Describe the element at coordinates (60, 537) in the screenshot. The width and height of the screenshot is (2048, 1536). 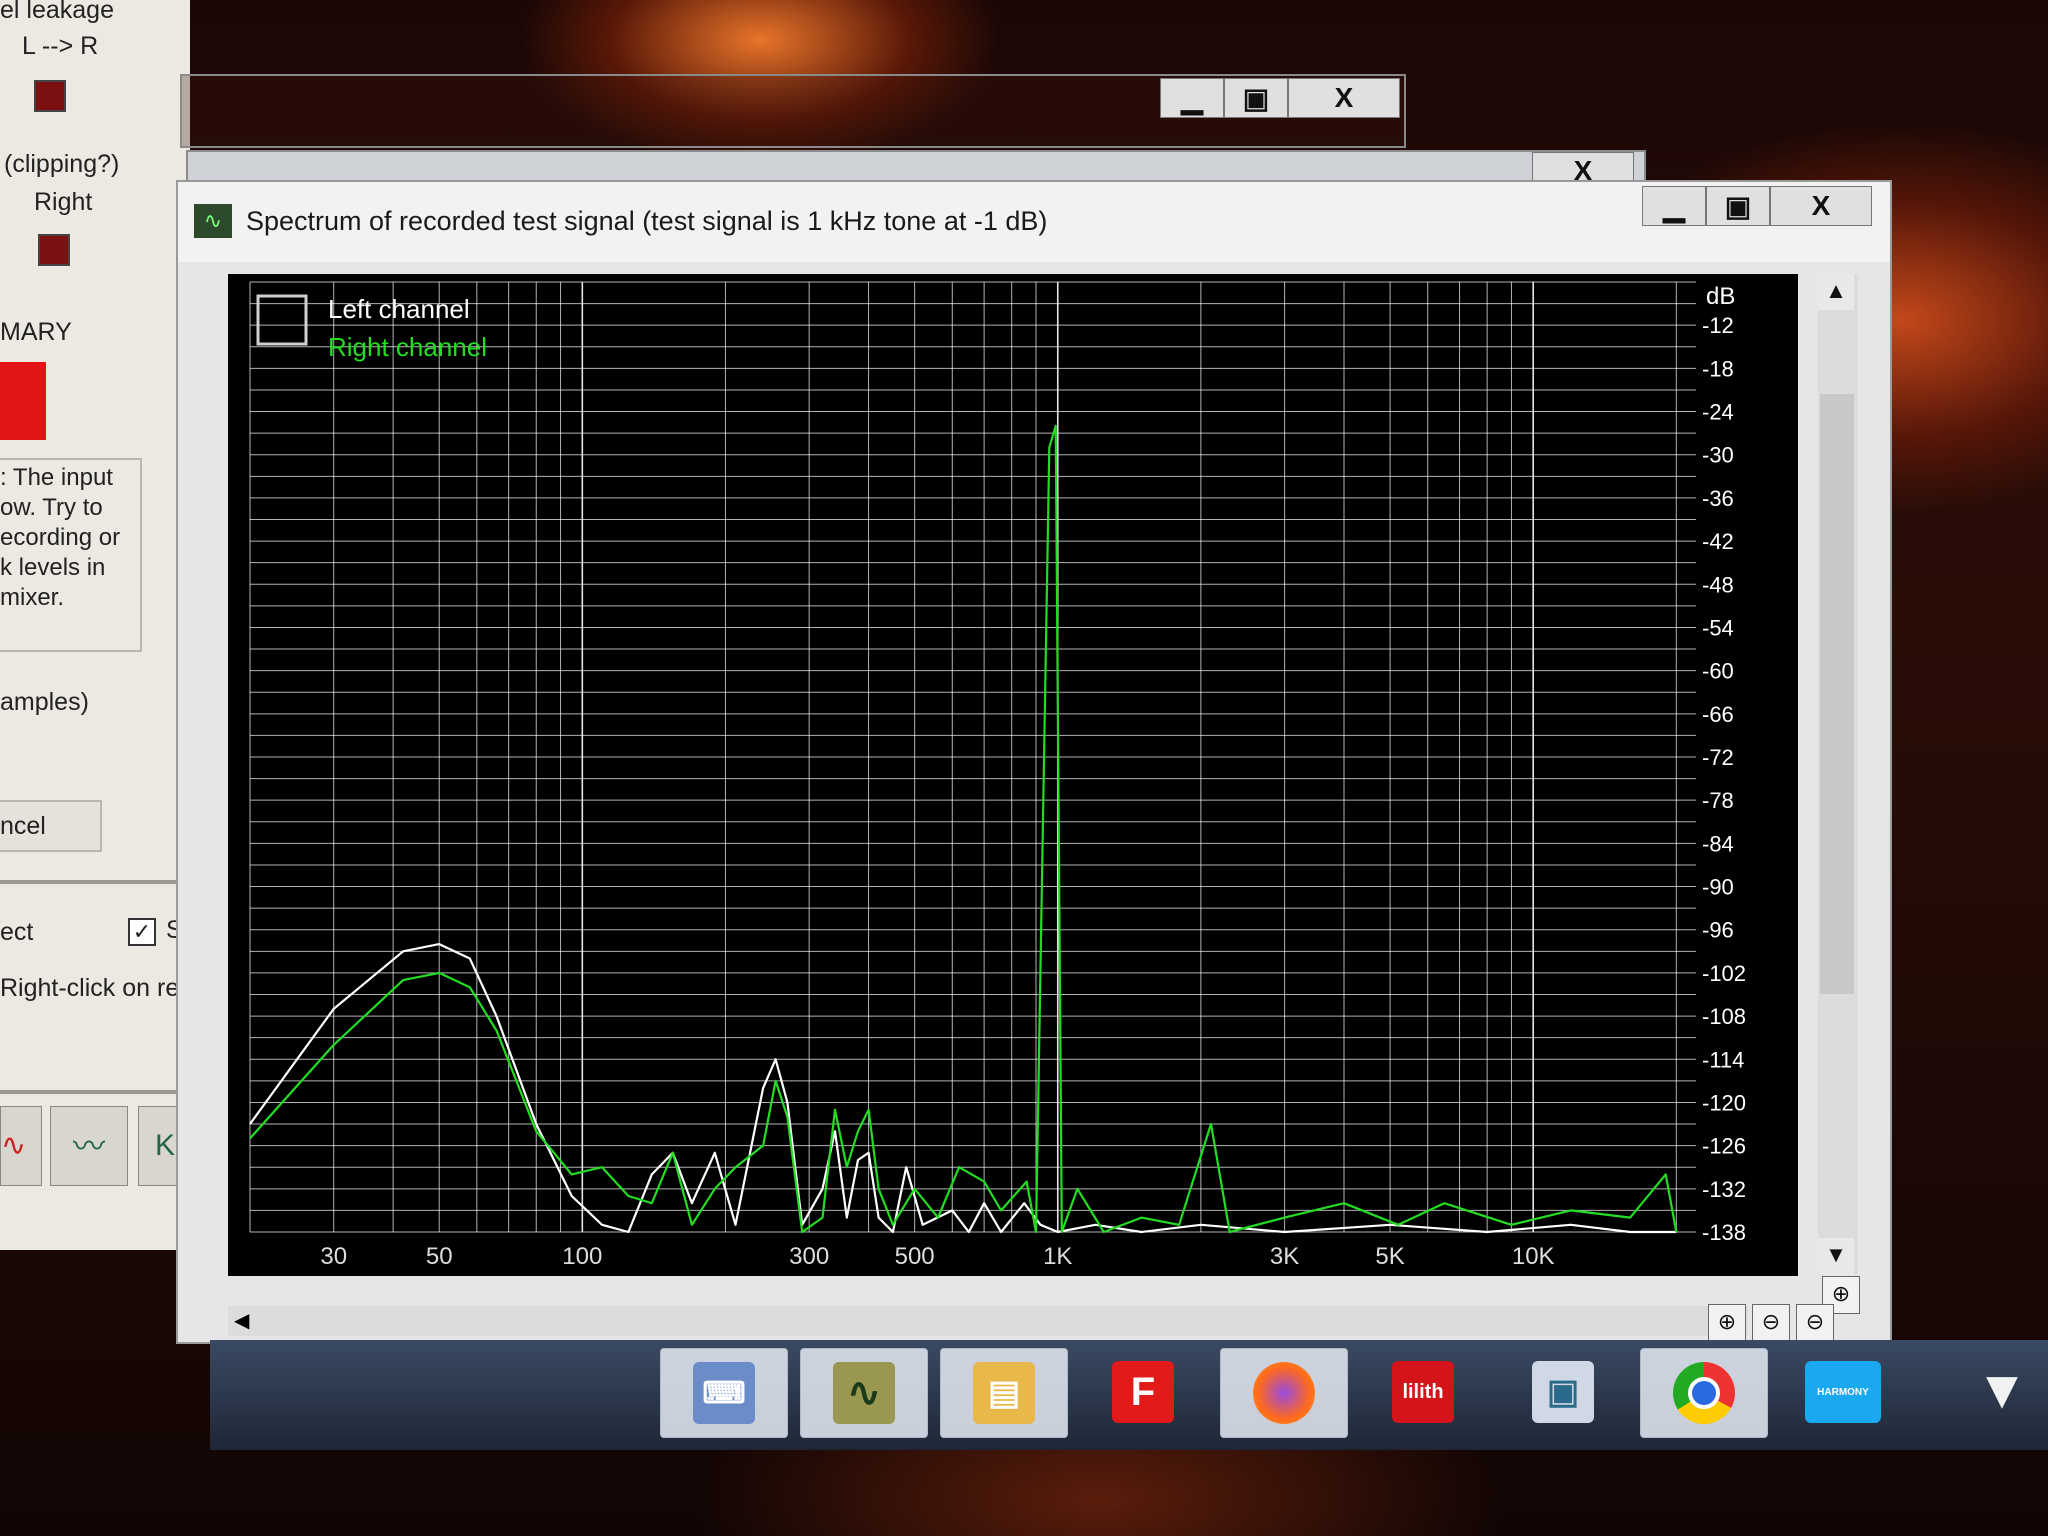
I see `message-line: ecording or` at that location.